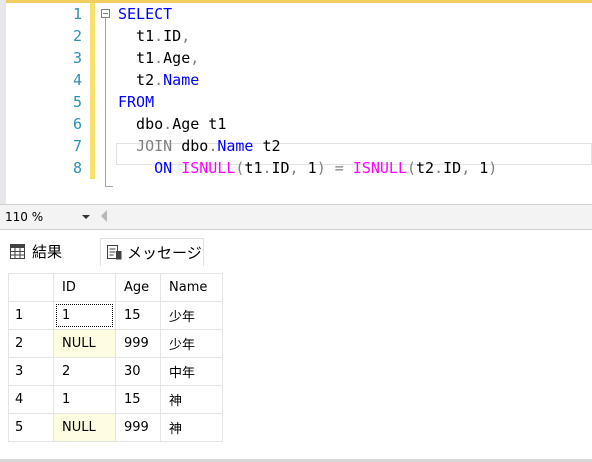 The height and width of the screenshot is (462, 592). What do you see at coordinates (191, 371) in the screenshot?
I see `cell-name: 中年` at bounding box center [191, 371].